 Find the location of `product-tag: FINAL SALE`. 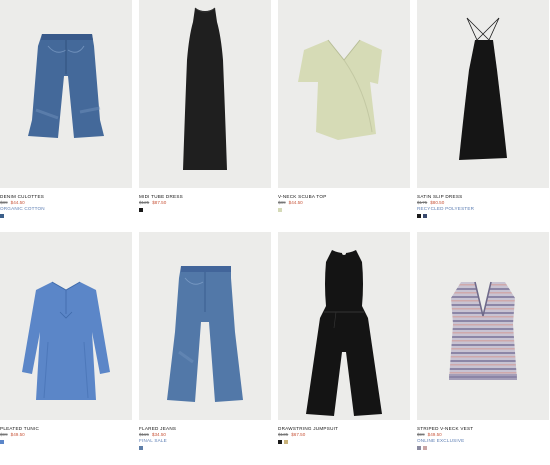

product-tag: FINAL SALE is located at coordinates (153, 440).